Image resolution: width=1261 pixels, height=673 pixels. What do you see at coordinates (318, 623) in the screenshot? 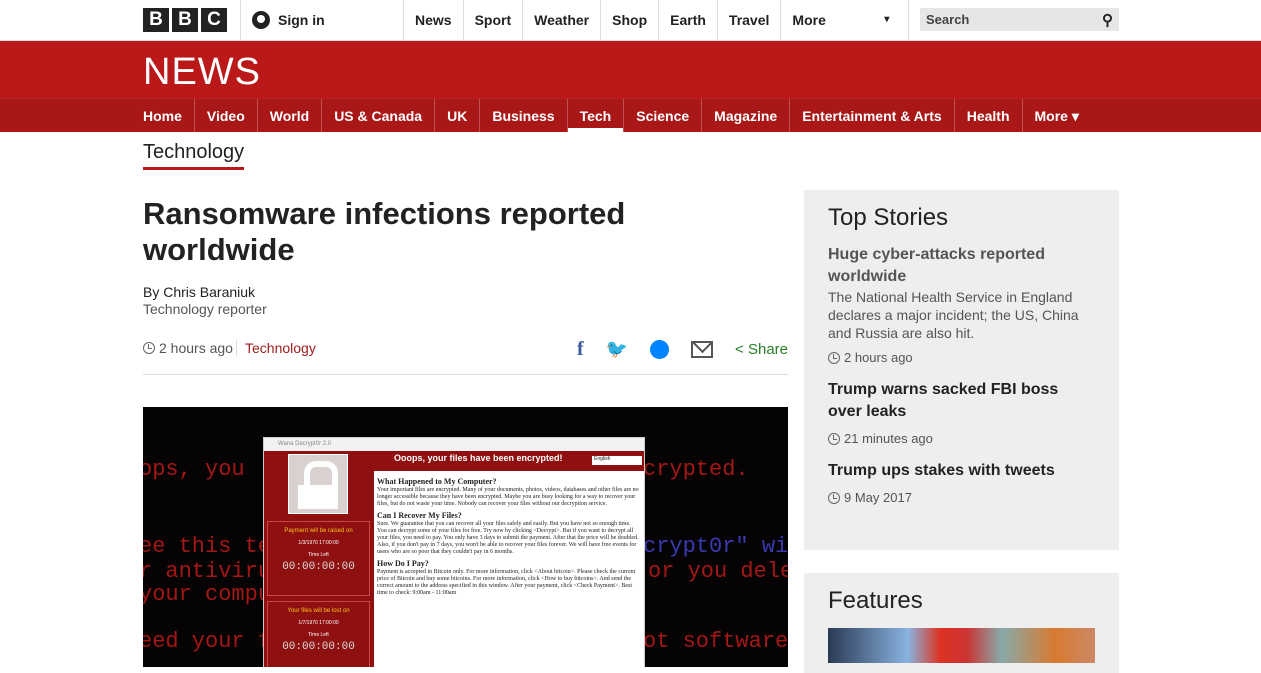
I see `timer-date: 1/7/1970 17:00:00` at bounding box center [318, 623].